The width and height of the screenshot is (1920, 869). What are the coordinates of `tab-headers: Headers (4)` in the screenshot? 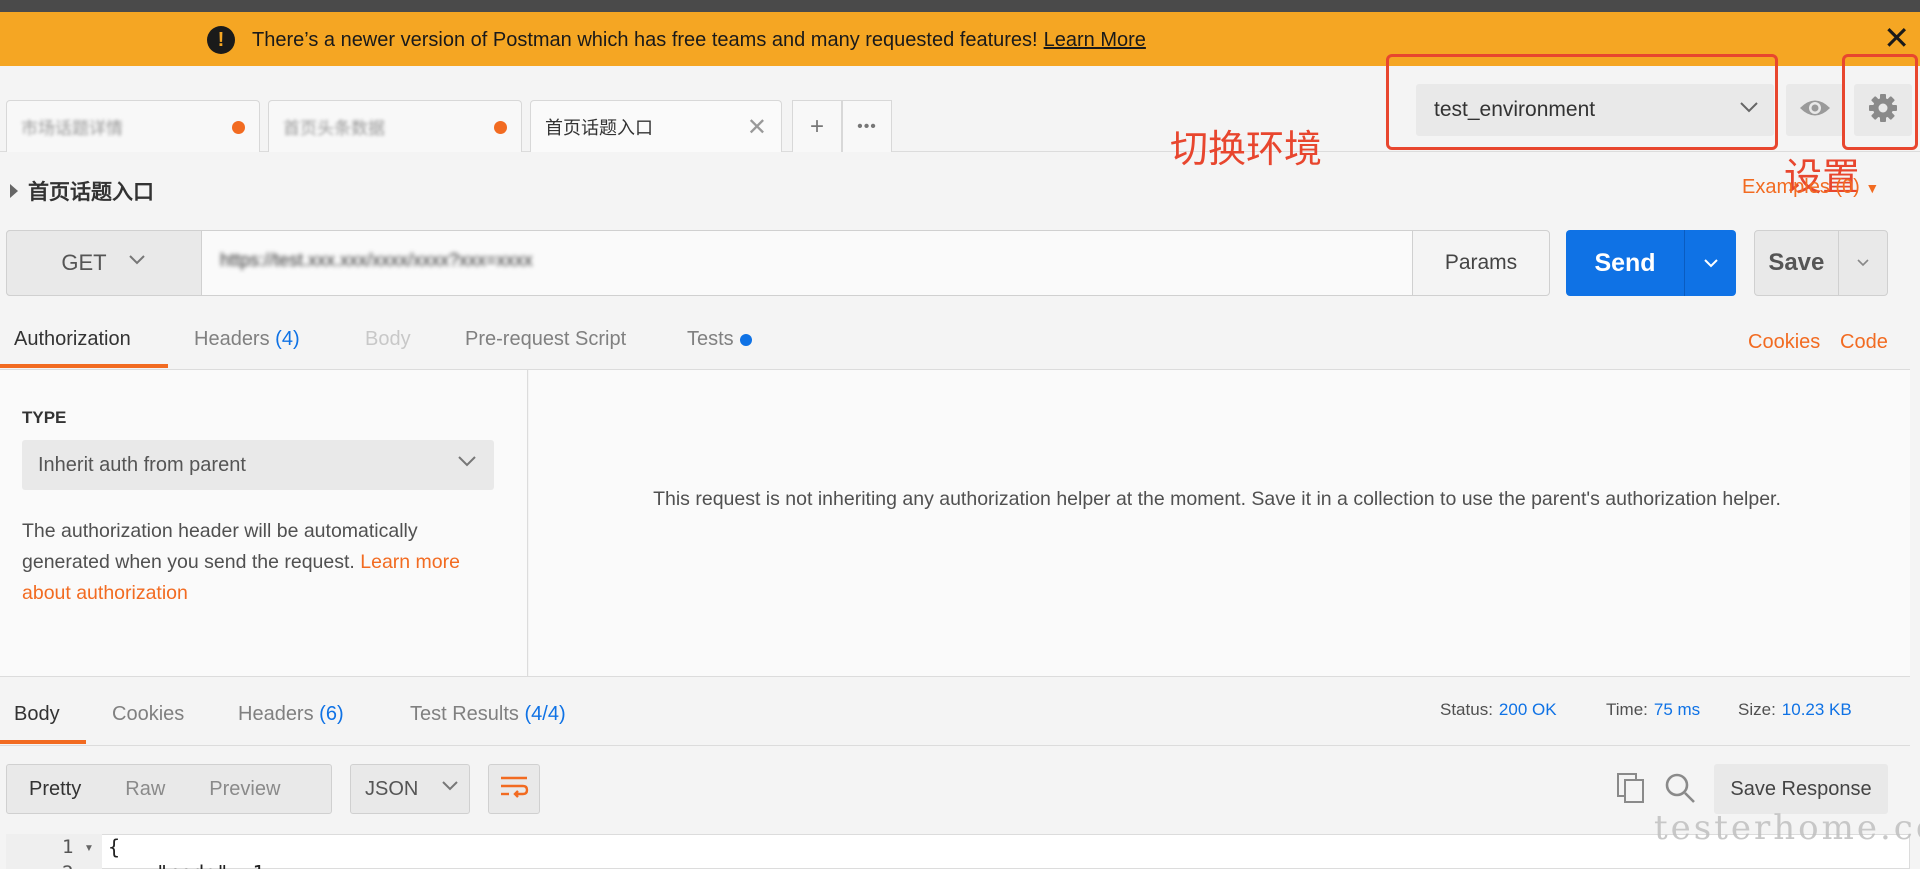 It's located at (247, 339).